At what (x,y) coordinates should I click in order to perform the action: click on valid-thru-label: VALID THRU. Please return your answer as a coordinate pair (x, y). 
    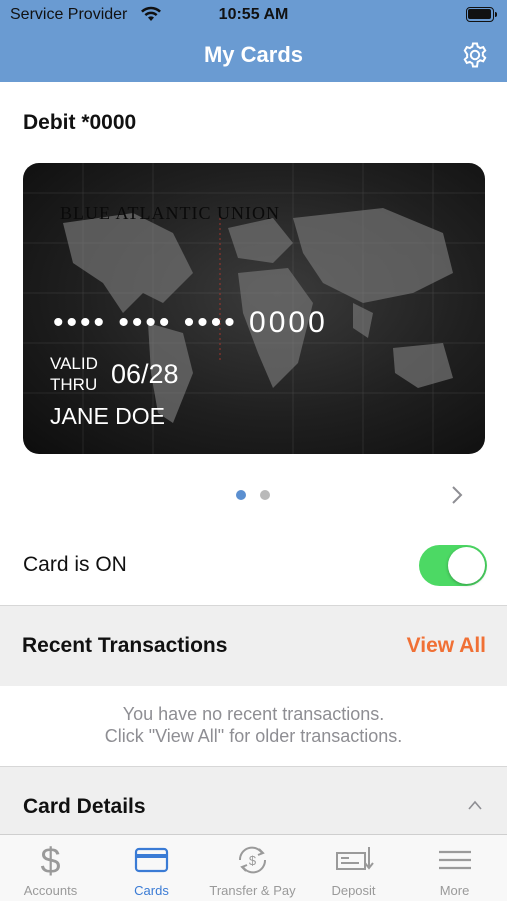
    Looking at the image, I should click on (74, 374).